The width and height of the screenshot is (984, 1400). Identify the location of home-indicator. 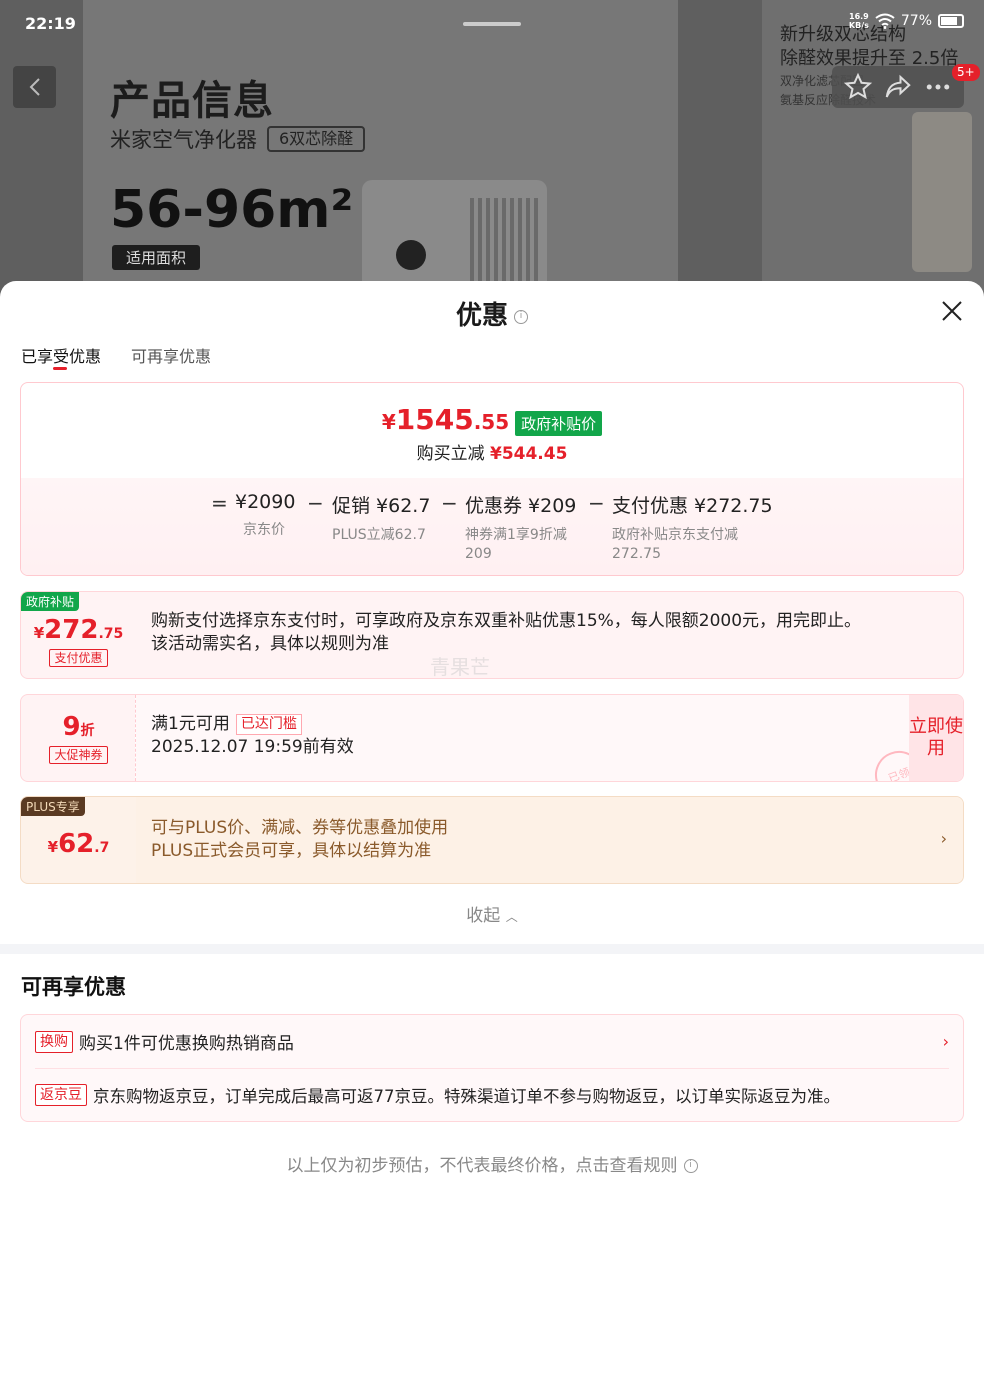
(492, 24).